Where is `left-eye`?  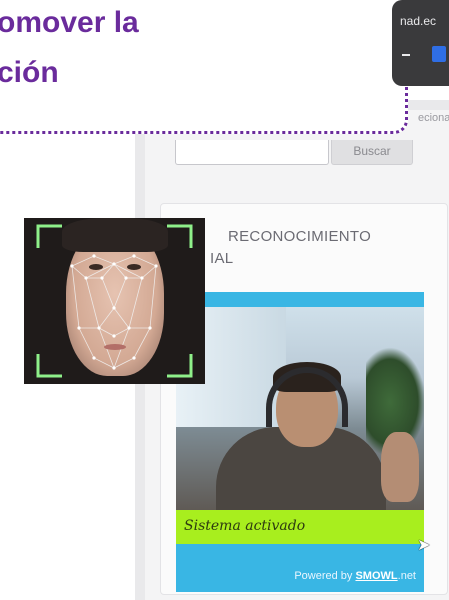
left-eye is located at coordinates (96, 267).